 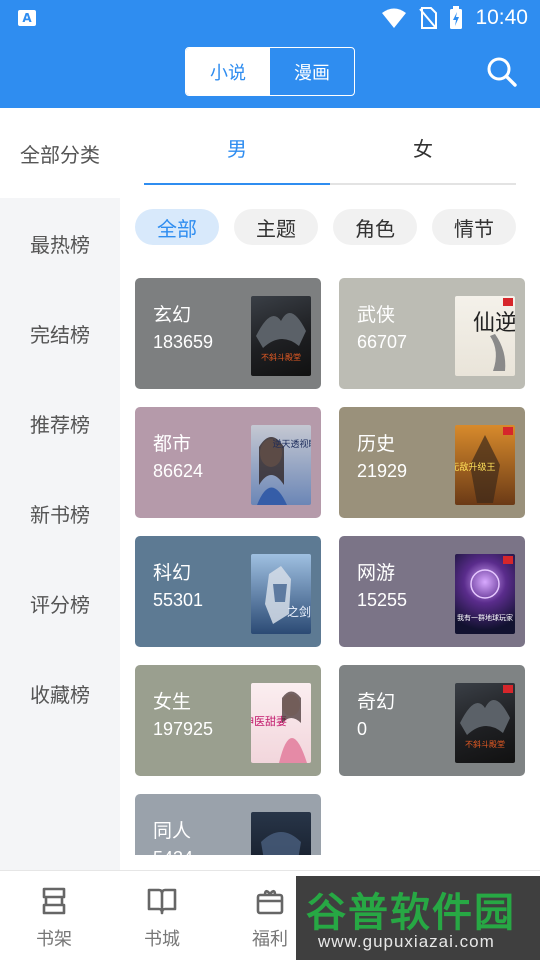 What do you see at coordinates (162, 939) in the screenshot?
I see `nav-label: 书城` at bounding box center [162, 939].